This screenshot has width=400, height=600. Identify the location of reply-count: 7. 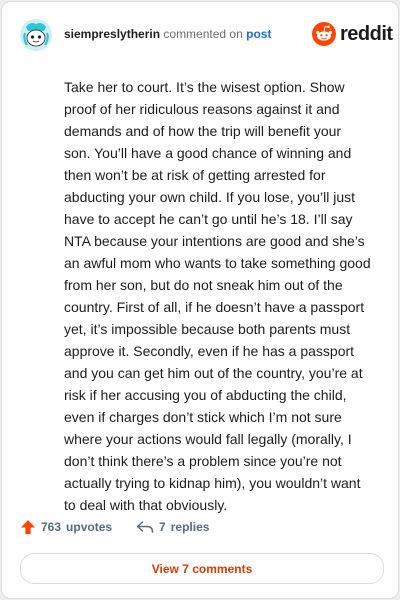
(162, 527).